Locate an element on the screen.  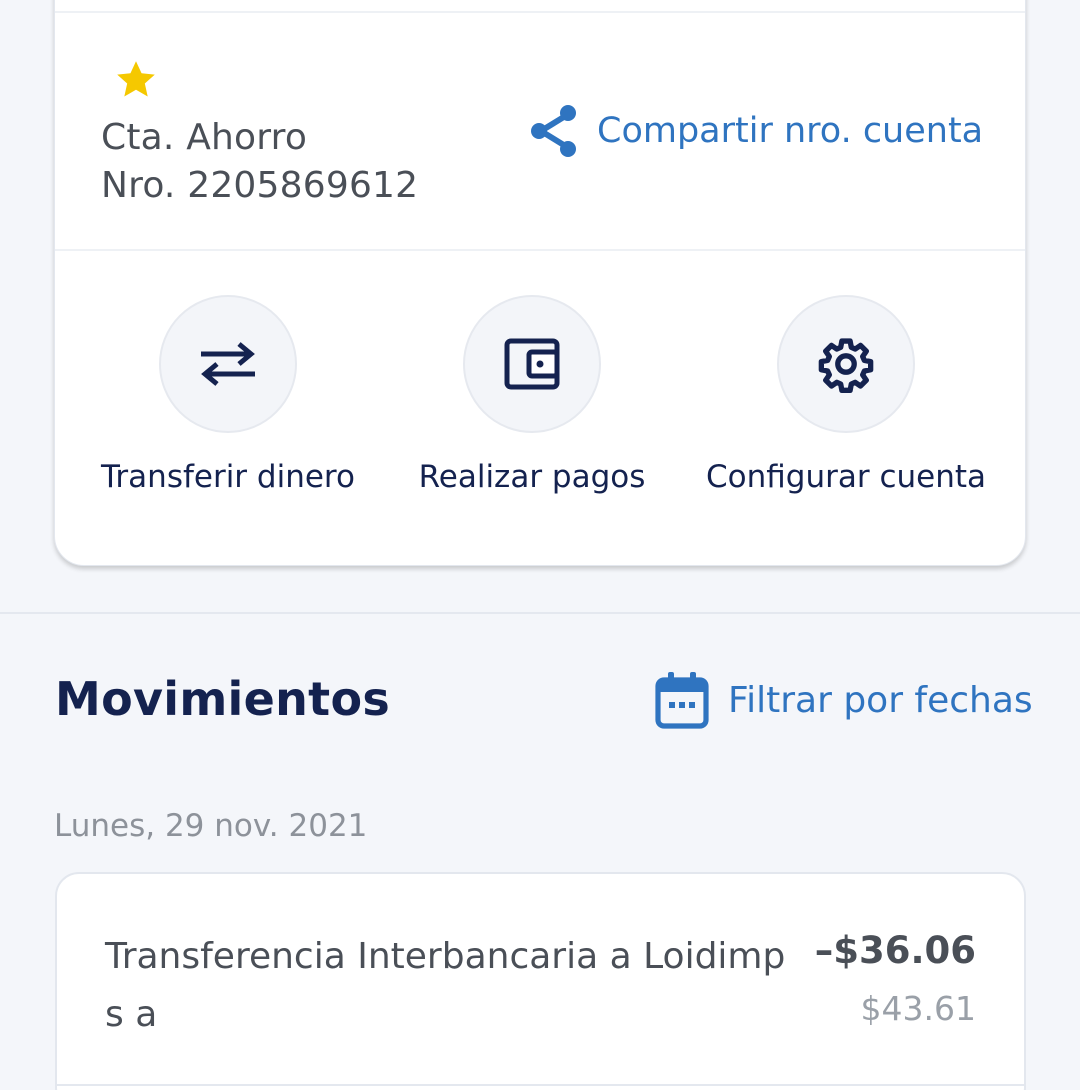
transfer-arrows-icon is located at coordinates (228, 364).